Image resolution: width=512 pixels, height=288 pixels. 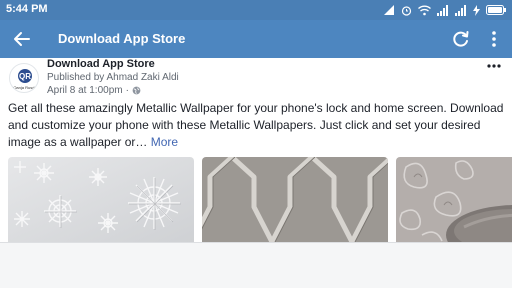 What do you see at coordinates (461, 39) in the screenshot?
I see `refresh-icon` at bounding box center [461, 39].